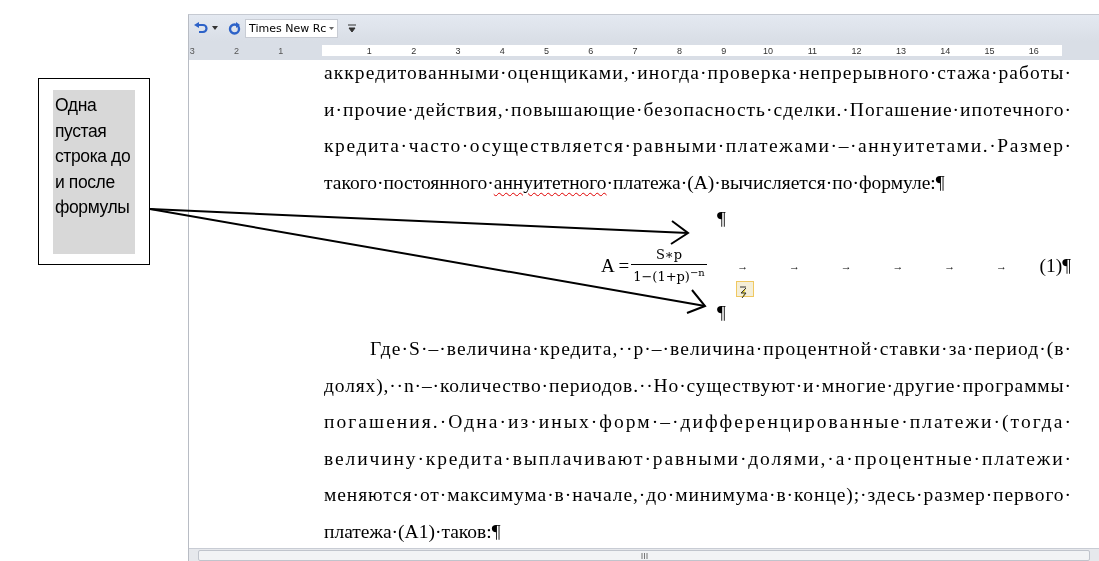  Describe the element at coordinates (697, 109) in the screenshot. I see `text-line: и·прочие·действия,·повышающие·безопасность·сделки.·Погашение·ипотечного·` at that location.